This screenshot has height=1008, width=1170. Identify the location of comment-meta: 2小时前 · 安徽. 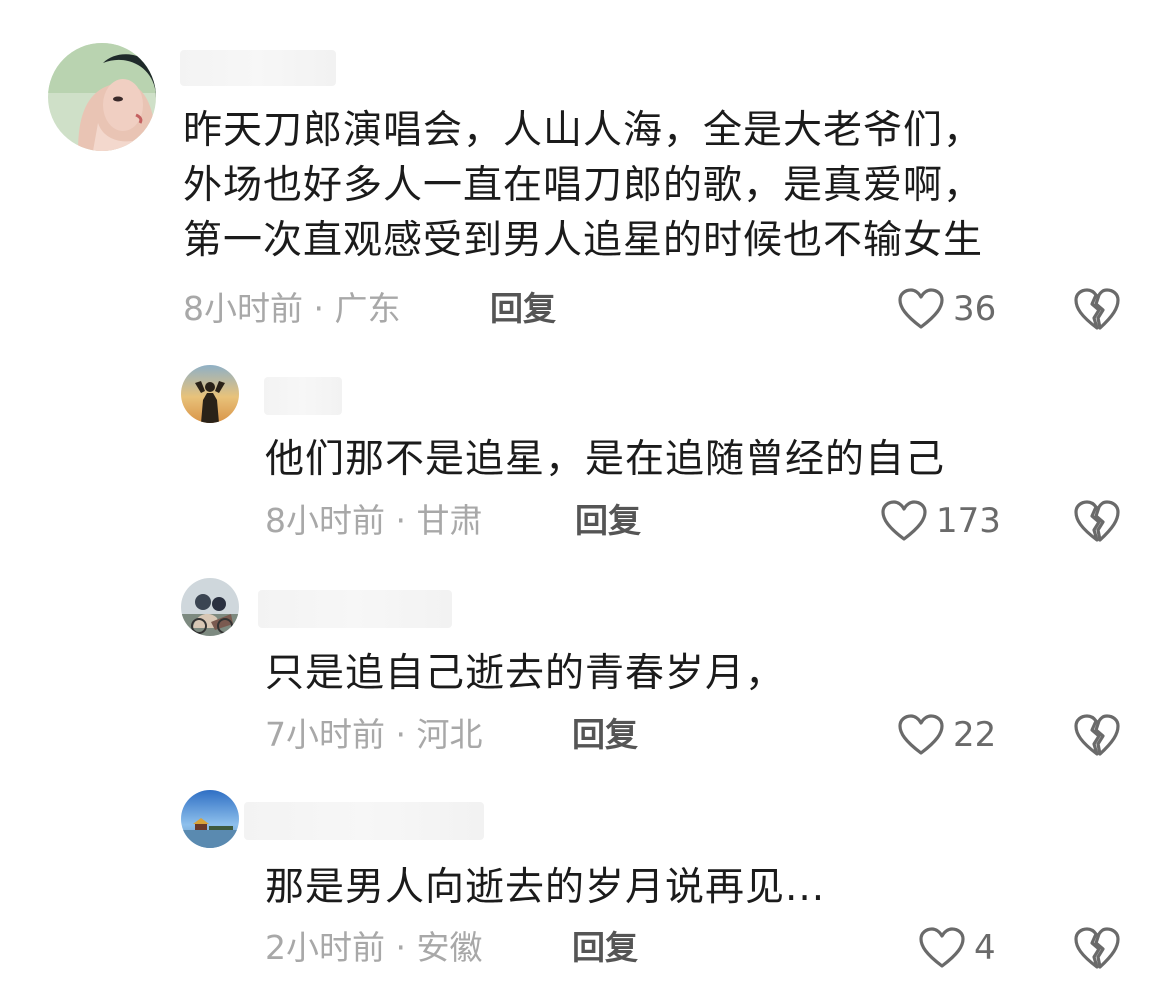
(374, 947).